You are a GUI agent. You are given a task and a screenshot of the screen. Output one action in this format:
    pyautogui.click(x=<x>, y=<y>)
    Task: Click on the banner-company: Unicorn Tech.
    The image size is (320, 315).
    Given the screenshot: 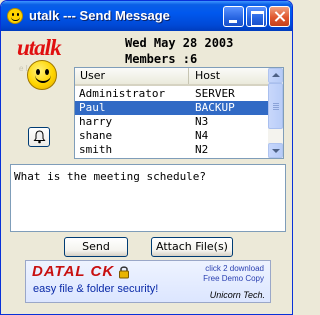 What is the action you would take?
    pyautogui.click(x=237, y=295)
    